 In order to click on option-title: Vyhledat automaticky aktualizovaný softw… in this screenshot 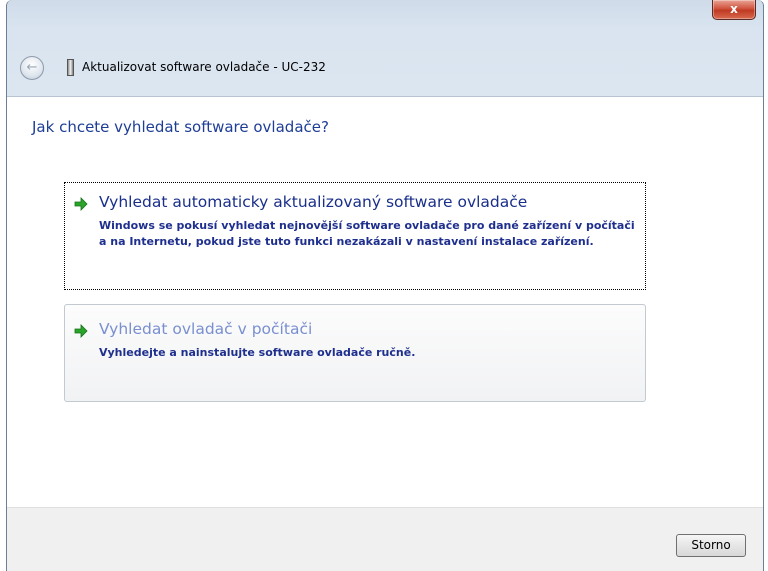, I will do `click(313, 202)`.